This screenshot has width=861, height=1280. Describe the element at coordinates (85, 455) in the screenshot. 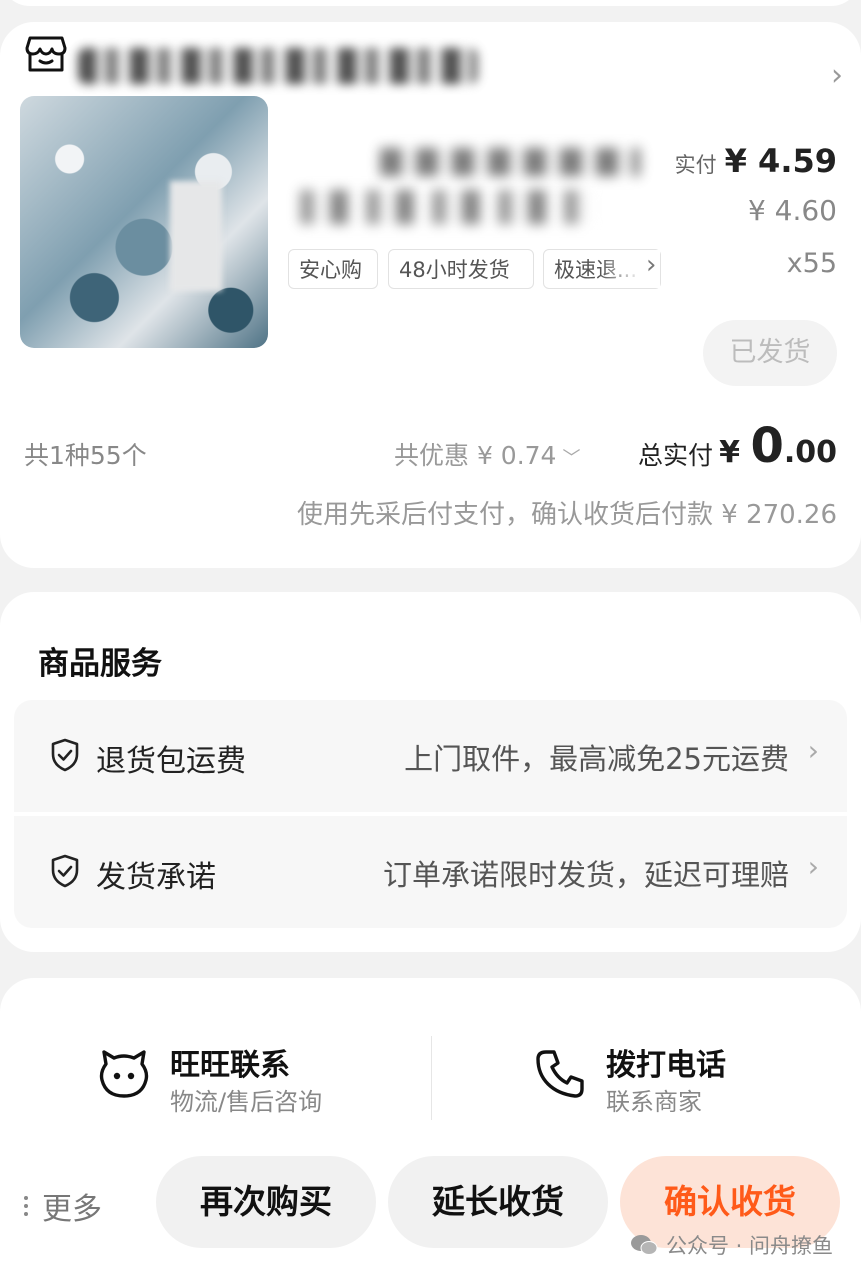

I see `total-count: 共1种55个` at that location.